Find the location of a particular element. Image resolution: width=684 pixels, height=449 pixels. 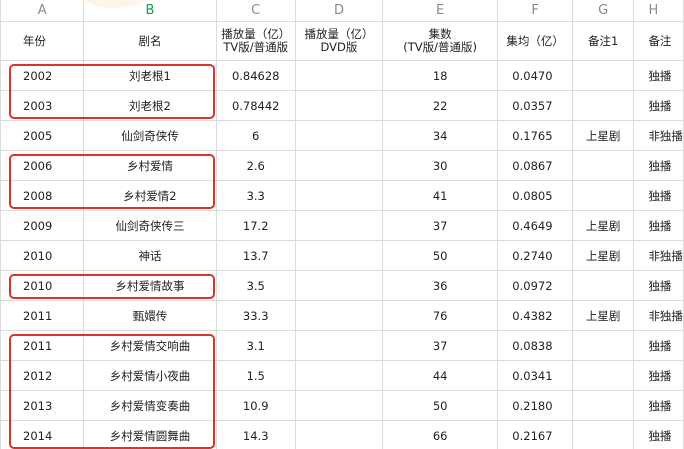

cell-episodes: 50 is located at coordinates (440, 255).